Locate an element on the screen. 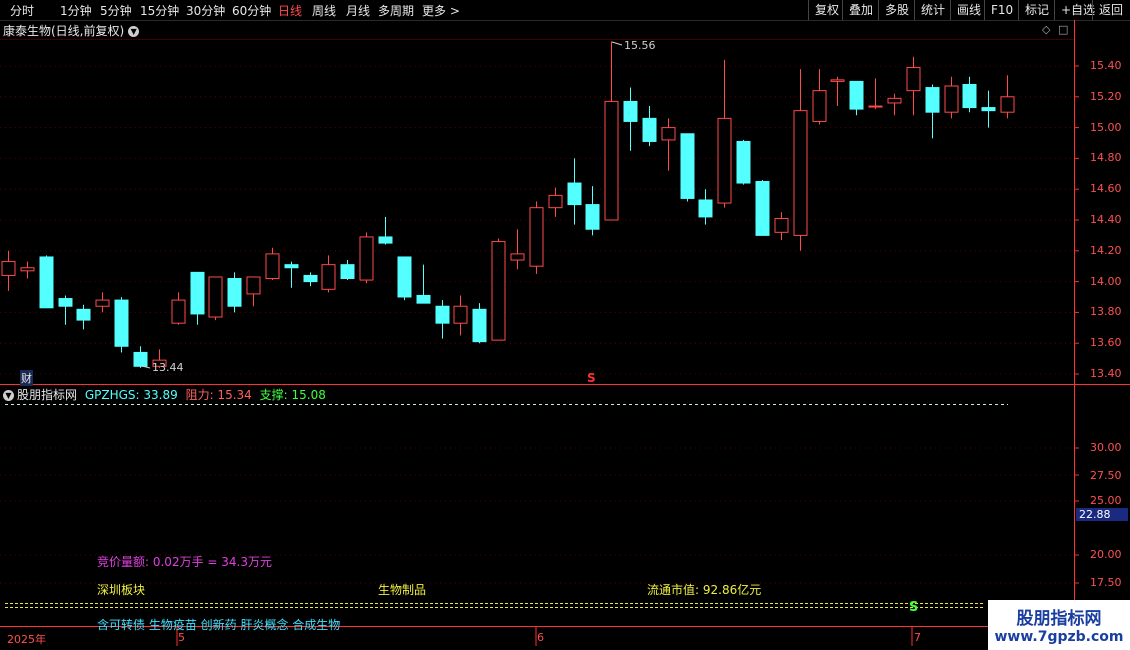 This screenshot has width=1130, height=650. ind-tick: 30.00 is located at coordinates (1106, 447).